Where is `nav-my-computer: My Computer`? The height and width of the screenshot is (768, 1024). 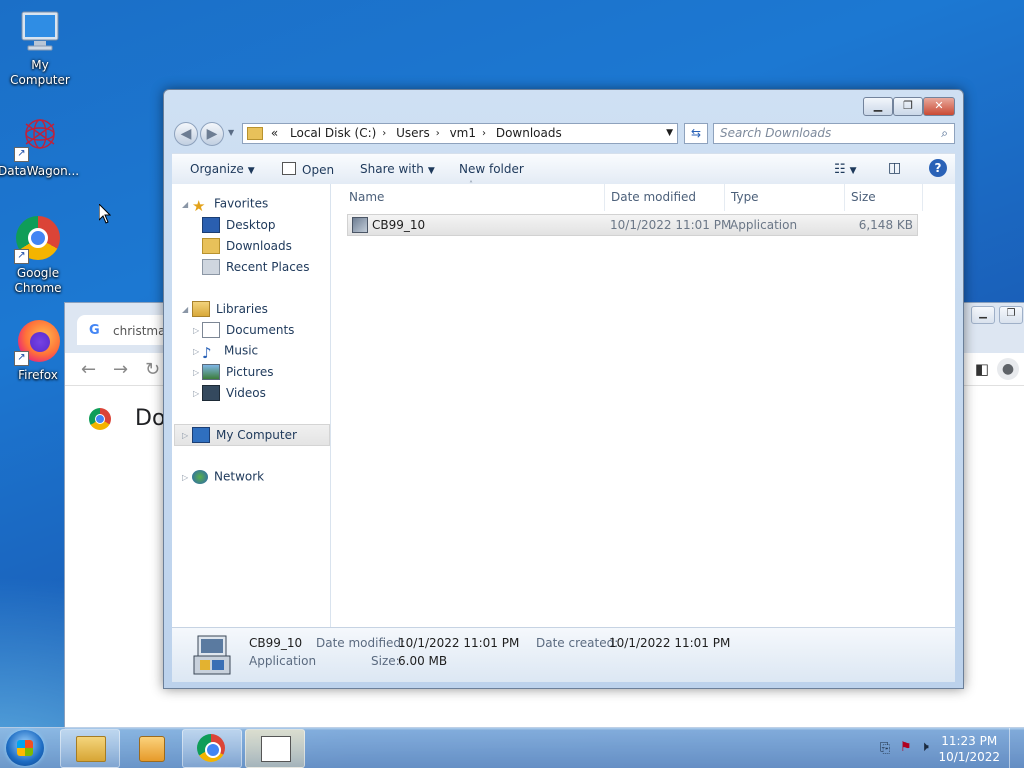
nav-my-computer: My Computer is located at coordinates (244, 435).